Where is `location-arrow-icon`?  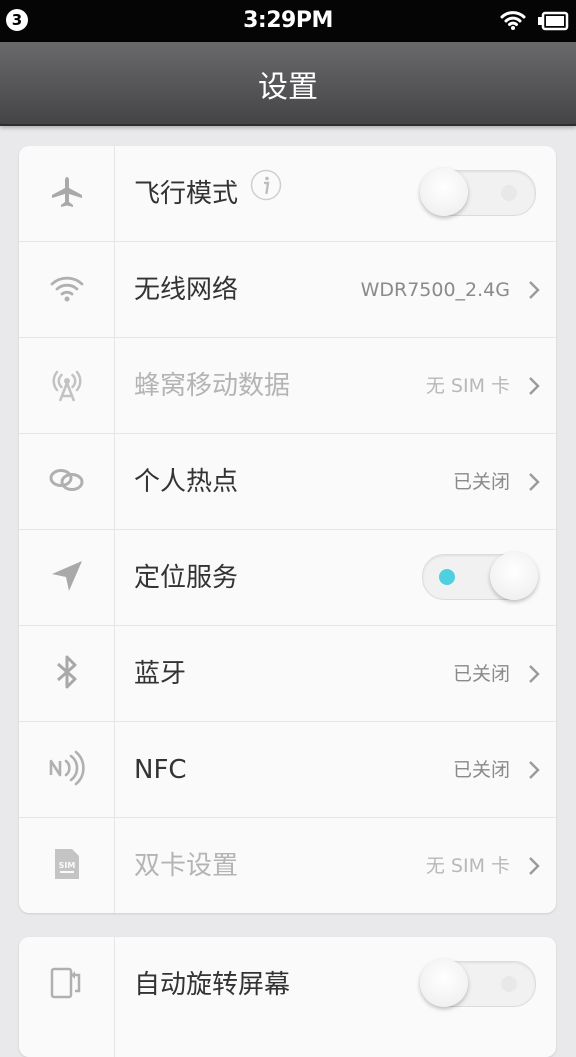 location-arrow-icon is located at coordinates (67, 578).